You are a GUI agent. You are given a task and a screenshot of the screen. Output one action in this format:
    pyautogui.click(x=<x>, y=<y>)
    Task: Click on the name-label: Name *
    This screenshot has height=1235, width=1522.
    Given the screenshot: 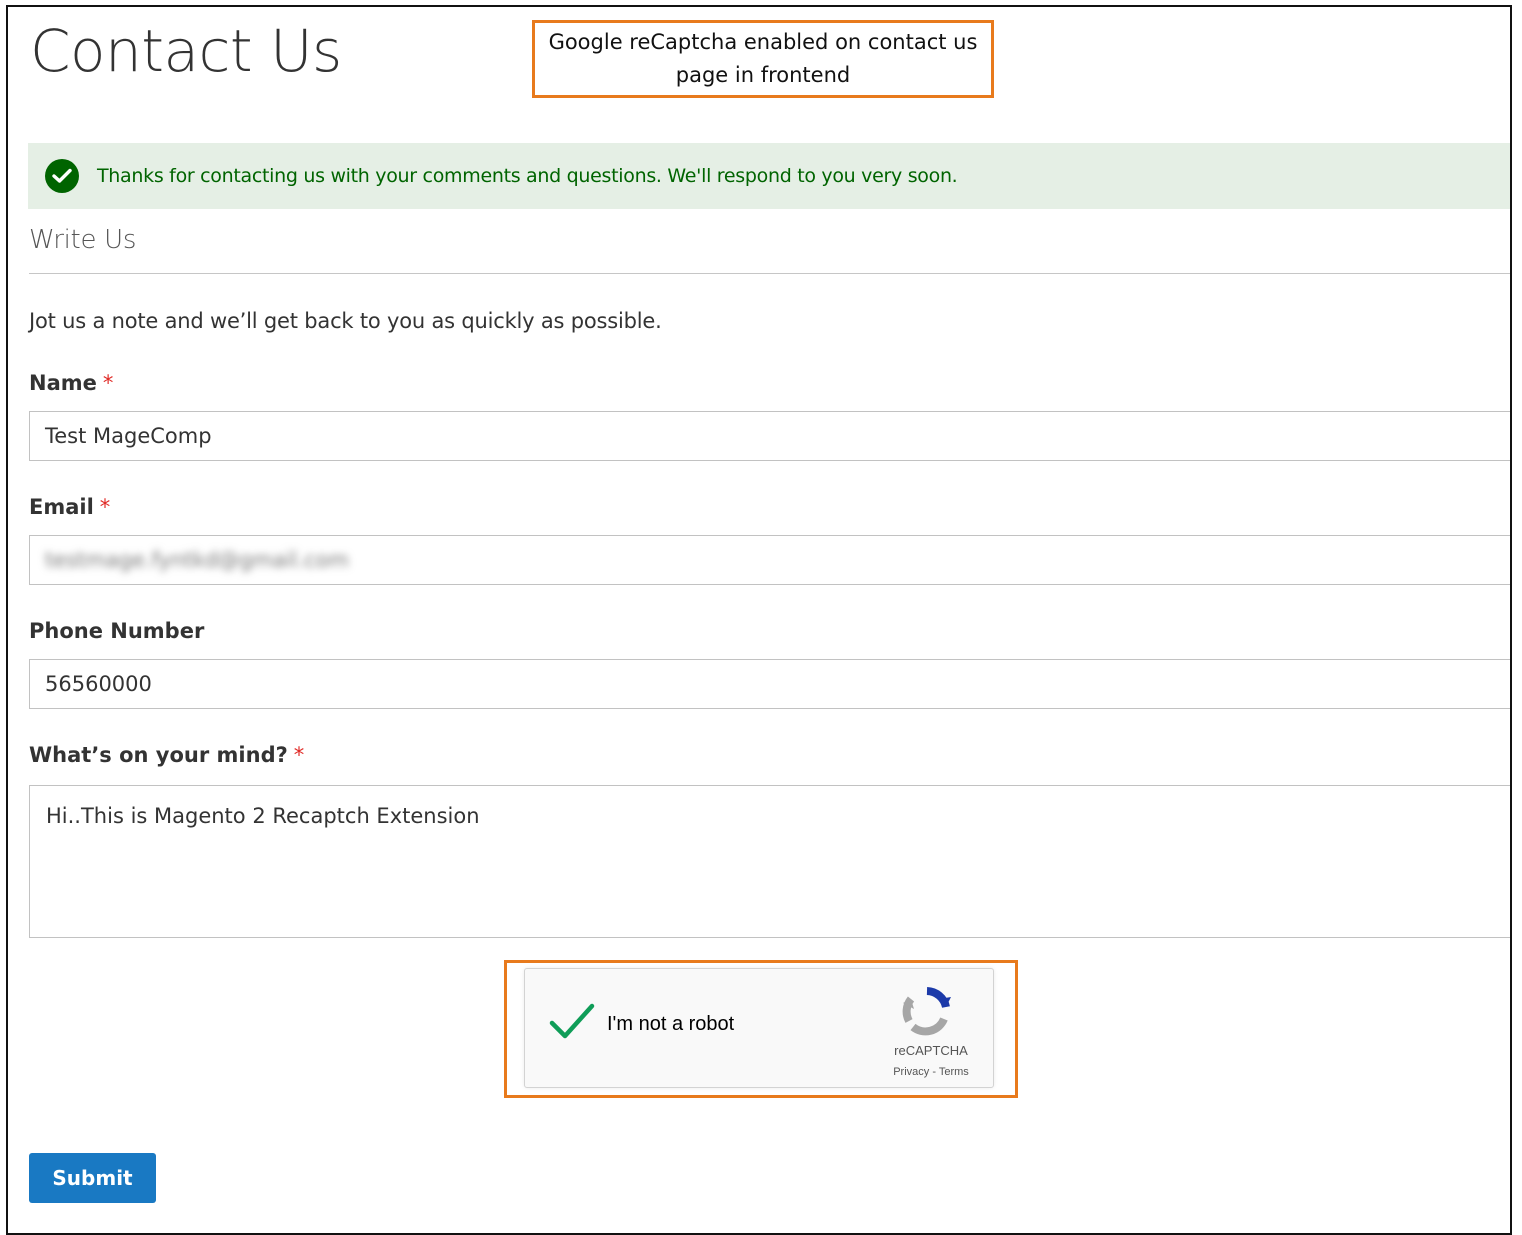 What is the action you would take?
    pyautogui.click(x=71, y=383)
    